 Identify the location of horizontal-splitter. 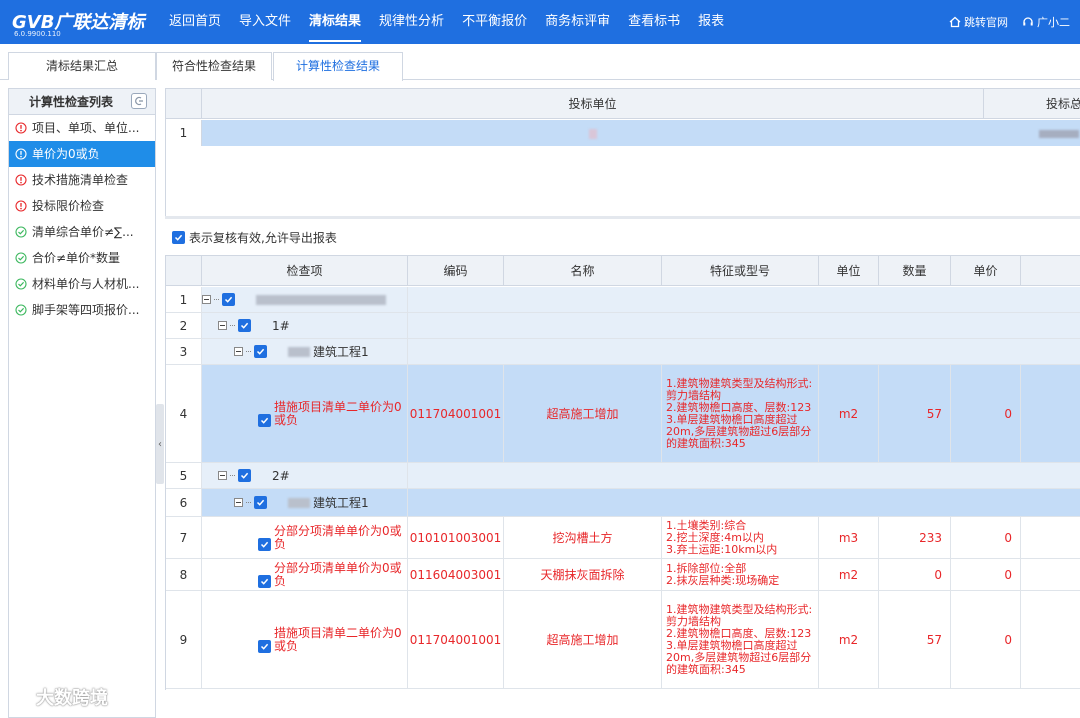
(622, 217).